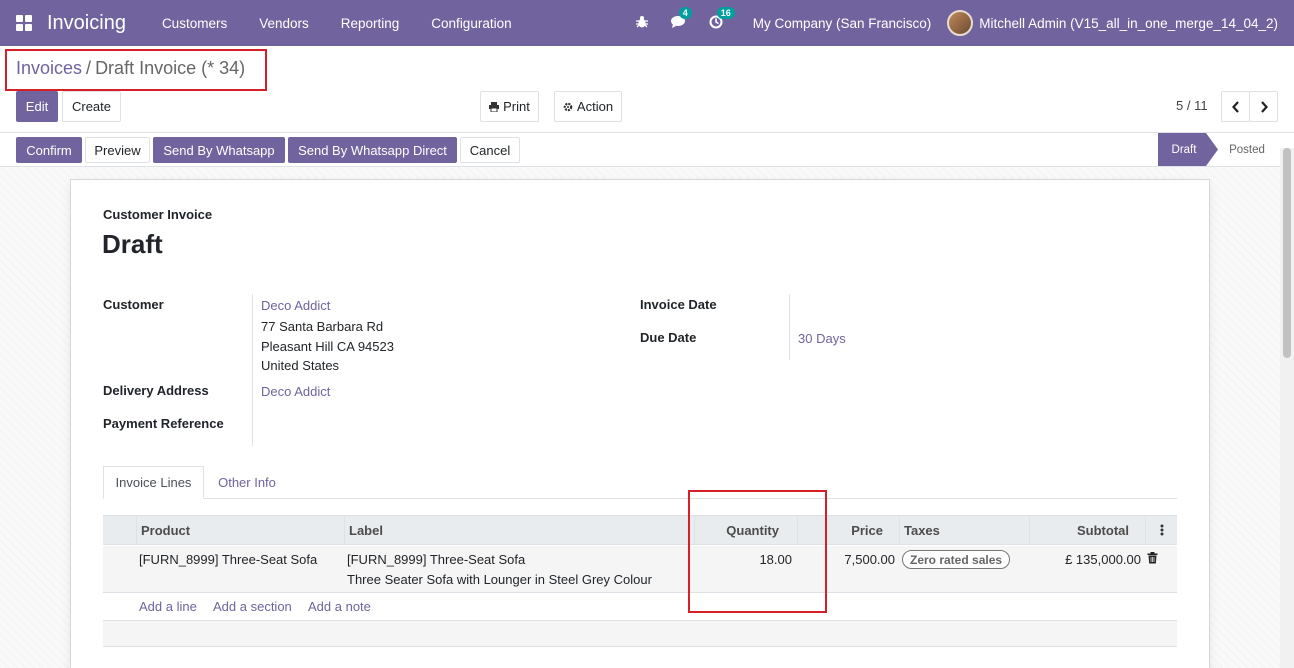  I want to click on company-switcher: My Company (San Francisco), so click(842, 23).